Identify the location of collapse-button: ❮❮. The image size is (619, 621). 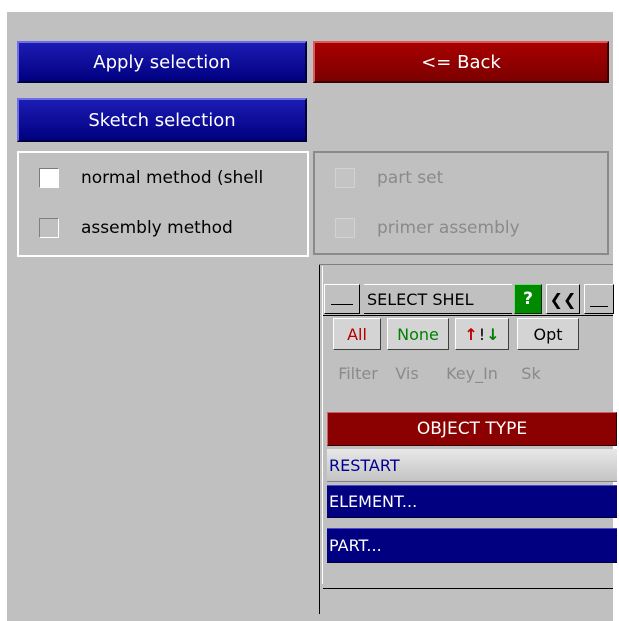
(563, 299).